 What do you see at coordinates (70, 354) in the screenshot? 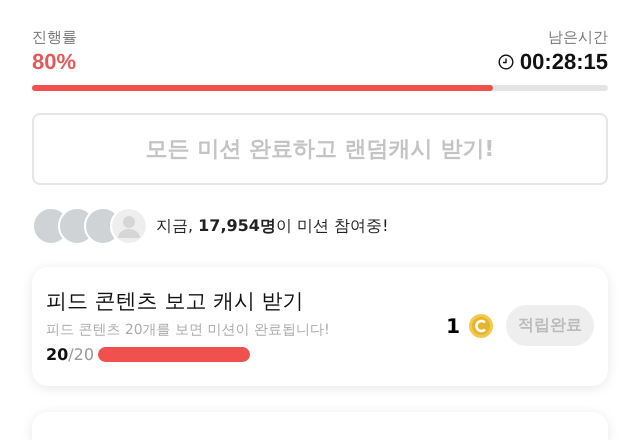
I see `mission-count: 20/20` at bounding box center [70, 354].